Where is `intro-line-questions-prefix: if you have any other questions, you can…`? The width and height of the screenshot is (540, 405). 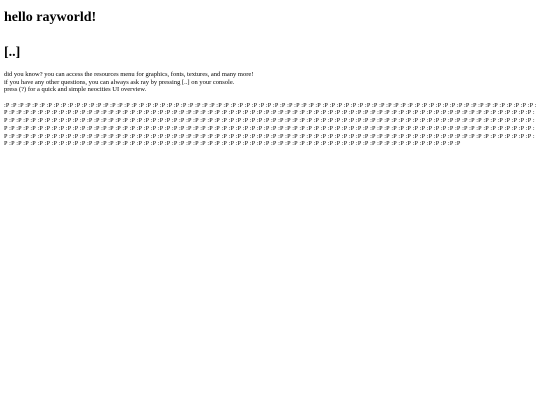
intro-line-questions-prefix: if you have any other questions, you can… is located at coordinates (93, 82).